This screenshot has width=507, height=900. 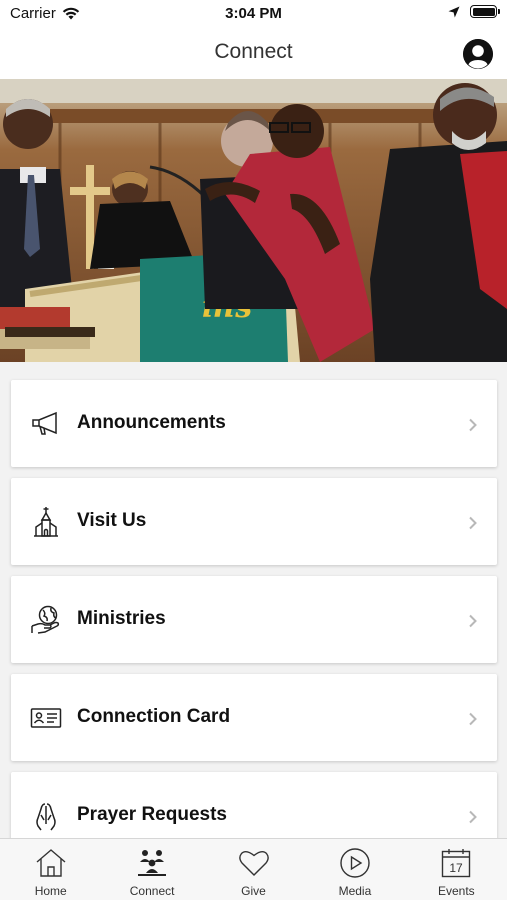 I want to click on tab-label: Events, so click(x=456, y=891).